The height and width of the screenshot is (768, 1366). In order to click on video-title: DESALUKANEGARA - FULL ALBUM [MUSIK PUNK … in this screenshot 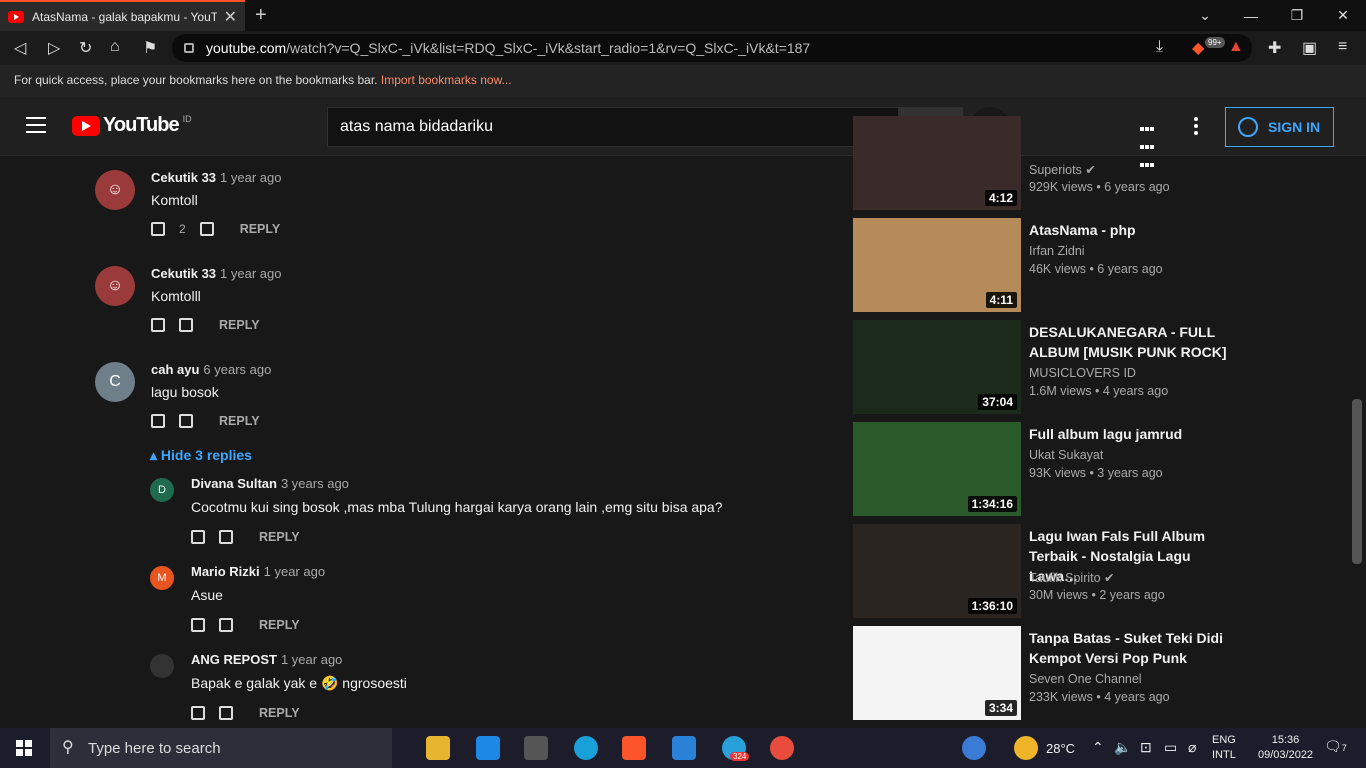, I will do `click(1131, 342)`.